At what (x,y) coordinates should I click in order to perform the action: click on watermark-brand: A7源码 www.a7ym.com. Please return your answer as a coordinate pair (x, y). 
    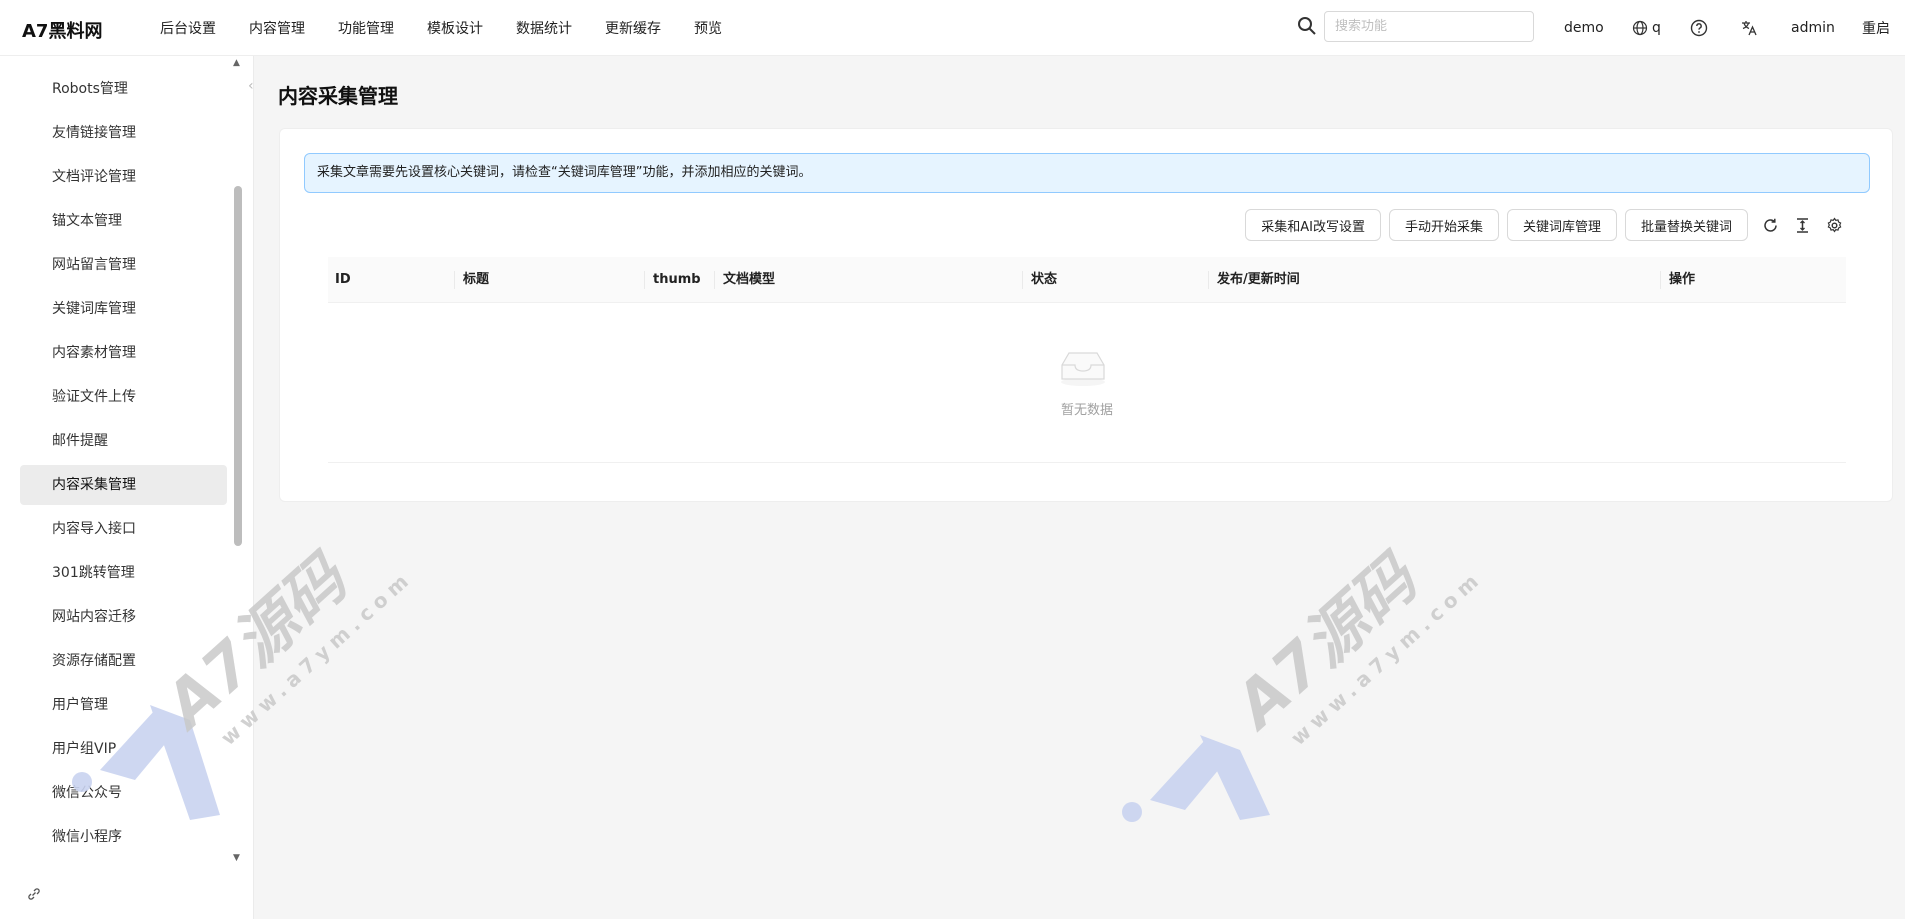
    Looking at the image, I should click on (1352, 645).